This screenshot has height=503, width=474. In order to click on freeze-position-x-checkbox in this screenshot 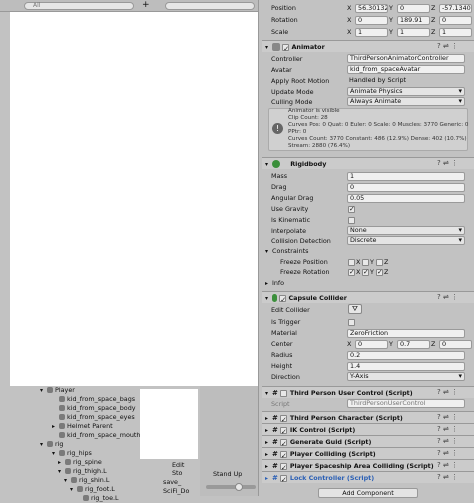, I will do `click(351, 262)`.